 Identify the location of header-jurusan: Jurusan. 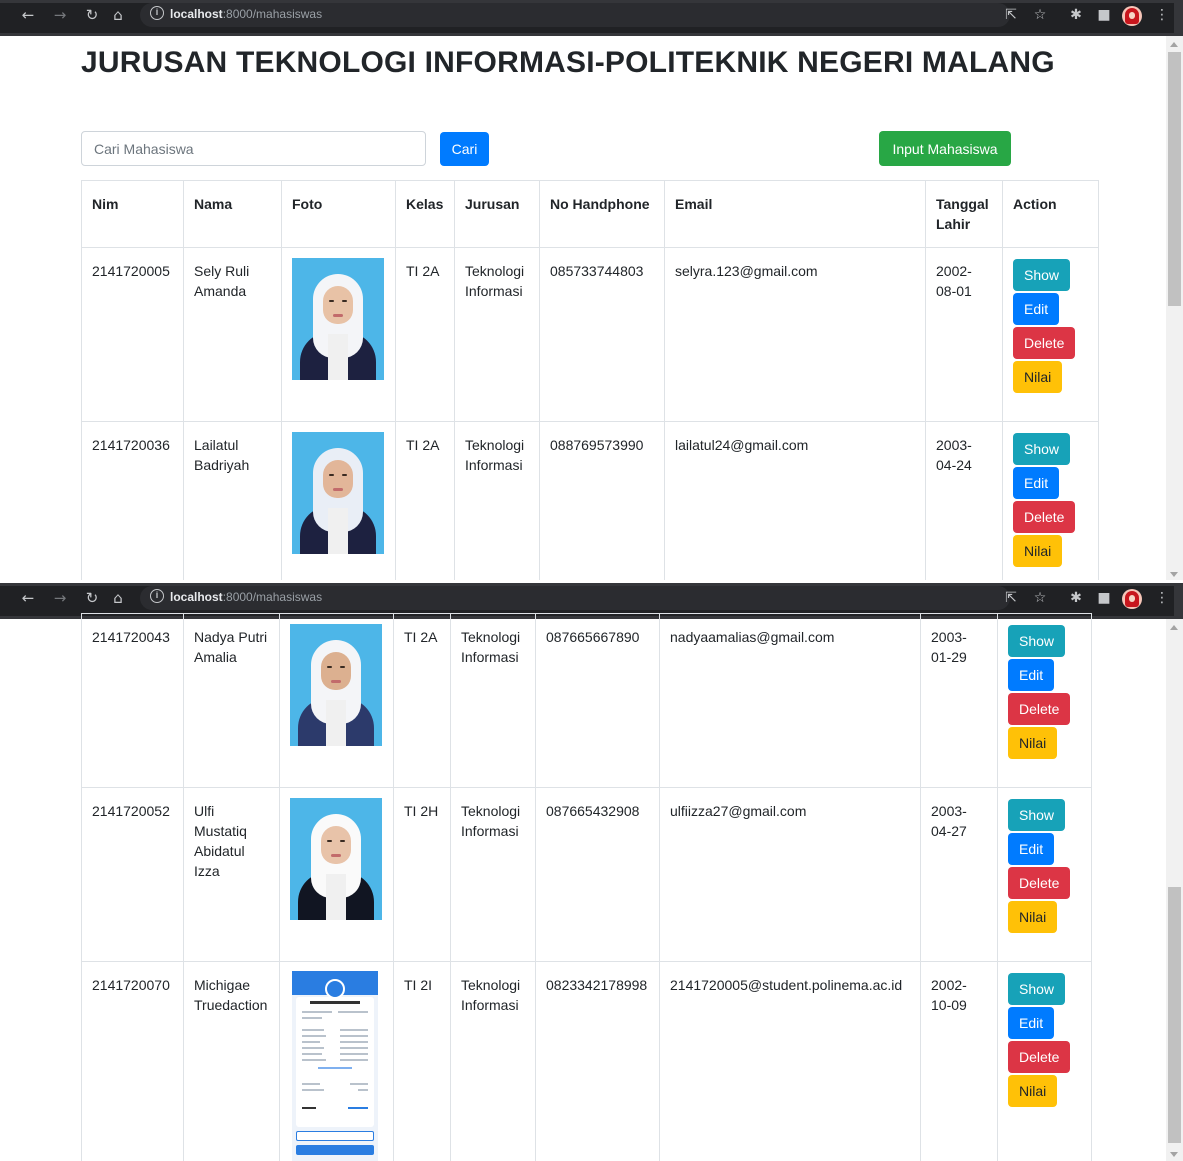
(497, 214).